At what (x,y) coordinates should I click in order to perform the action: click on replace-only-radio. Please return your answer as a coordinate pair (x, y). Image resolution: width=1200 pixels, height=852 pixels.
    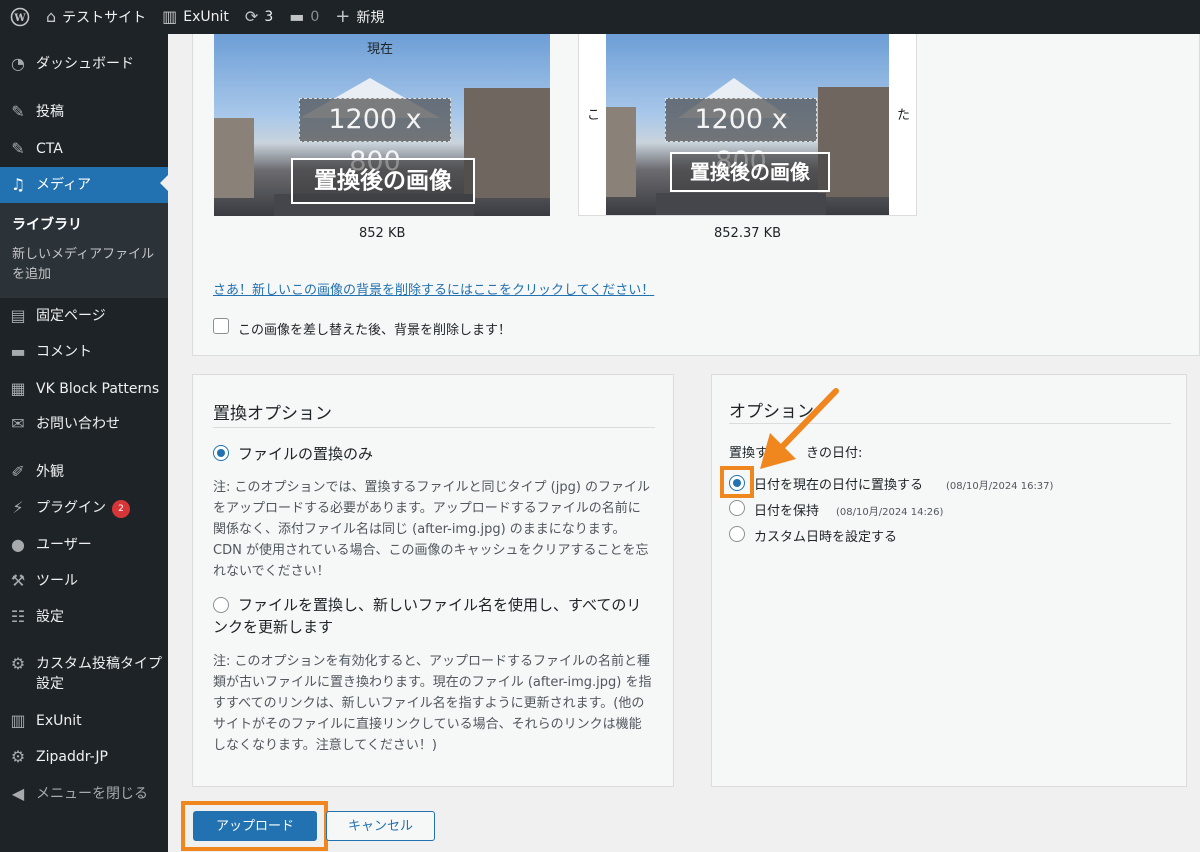
    Looking at the image, I should click on (221, 453).